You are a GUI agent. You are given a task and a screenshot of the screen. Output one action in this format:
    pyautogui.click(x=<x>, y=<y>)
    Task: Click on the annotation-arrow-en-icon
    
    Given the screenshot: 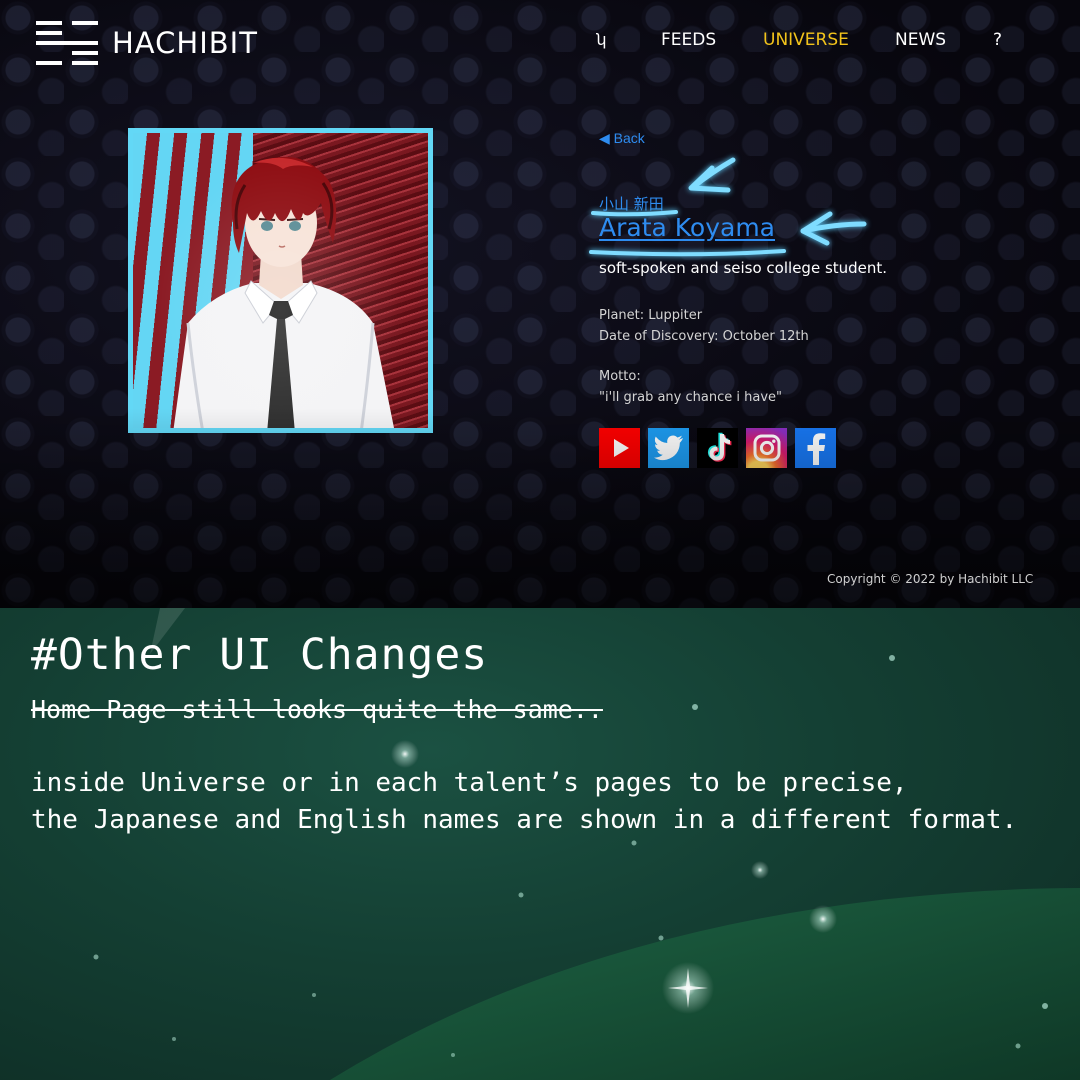 What is the action you would take?
    pyautogui.click(x=833, y=228)
    